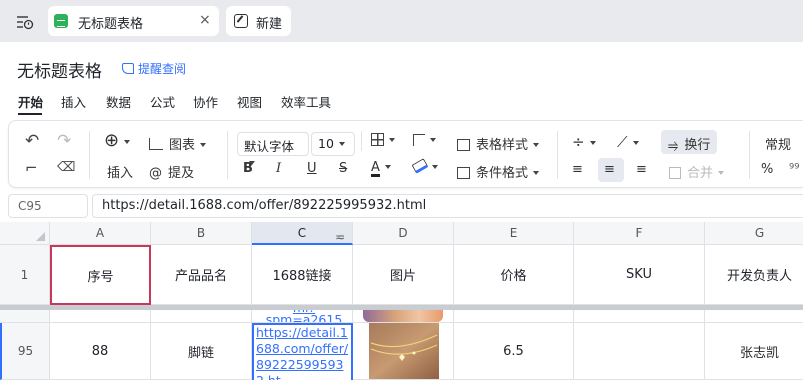 This screenshot has height=380, width=803. Describe the element at coordinates (514, 275) in the screenshot. I see `header-cell-price: 价格` at that location.